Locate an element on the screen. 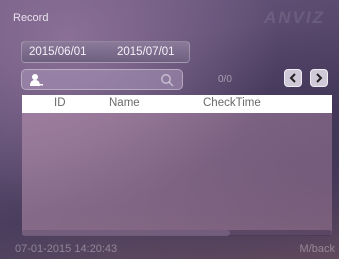 Image resolution: width=339 pixels, height=259 pixels. table-header: ID Name CheckTime is located at coordinates (177, 104).